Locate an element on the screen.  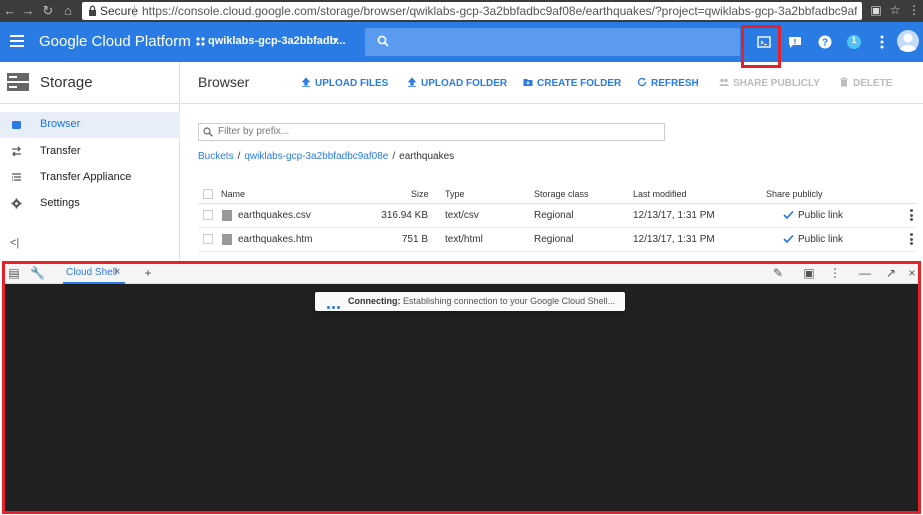
chrome-menu-icon: ⋮ is located at coordinates (914, 10).